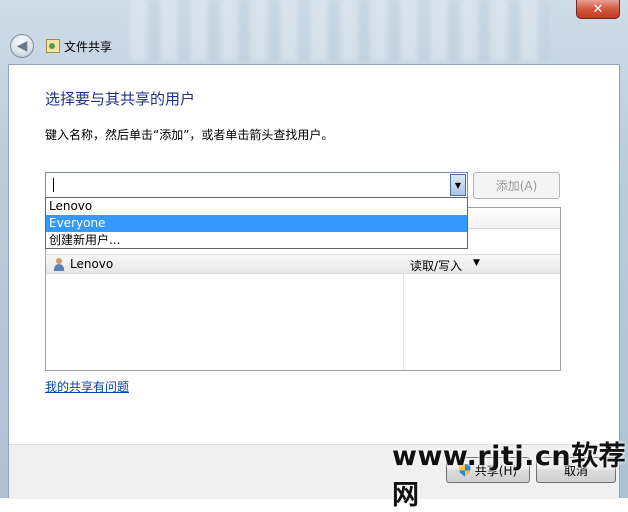 The height and width of the screenshot is (512, 628). What do you see at coordinates (476, 263) in the screenshot?
I see `permission-arrow-icon: ▼` at bounding box center [476, 263].